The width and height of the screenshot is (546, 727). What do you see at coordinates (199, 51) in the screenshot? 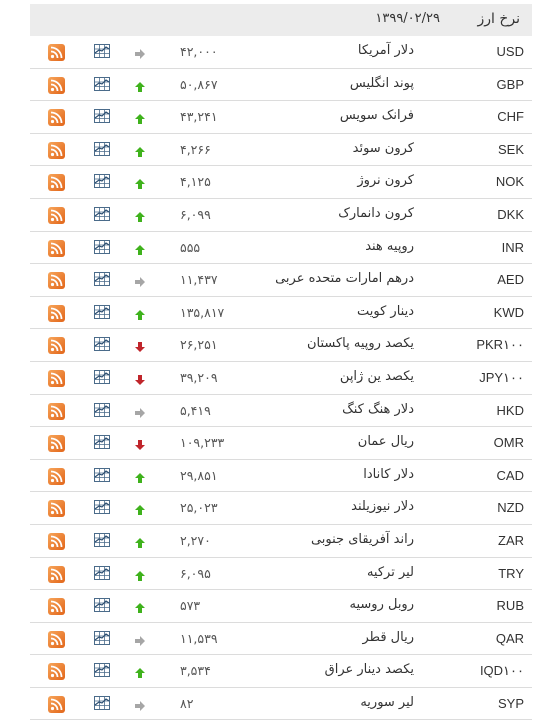
I see `currency-price: ۴۲,۰۰۰` at bounding box center [199, 51].